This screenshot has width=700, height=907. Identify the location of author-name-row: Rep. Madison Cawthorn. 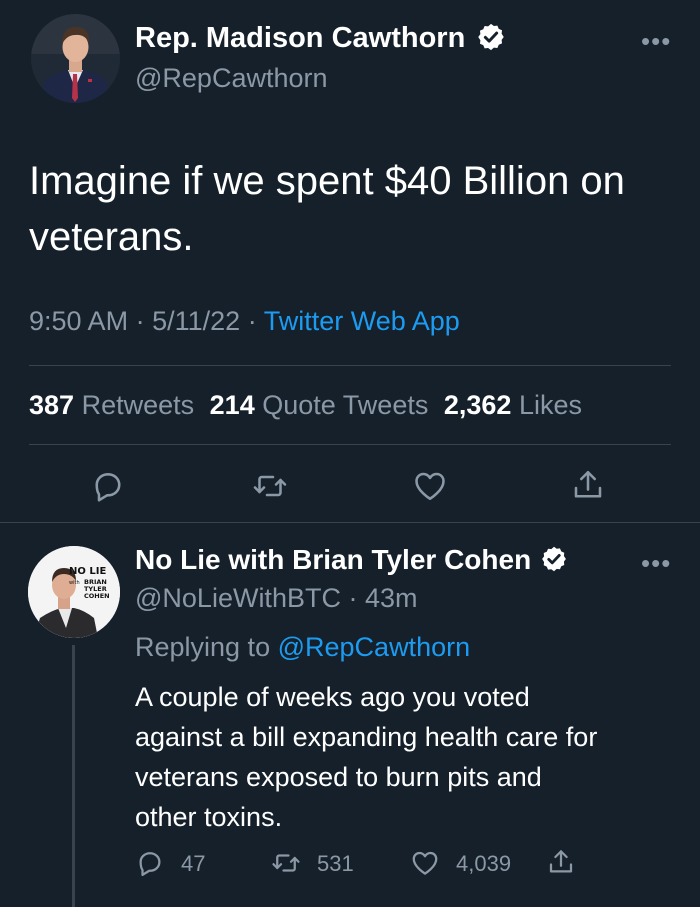
(320, 41).